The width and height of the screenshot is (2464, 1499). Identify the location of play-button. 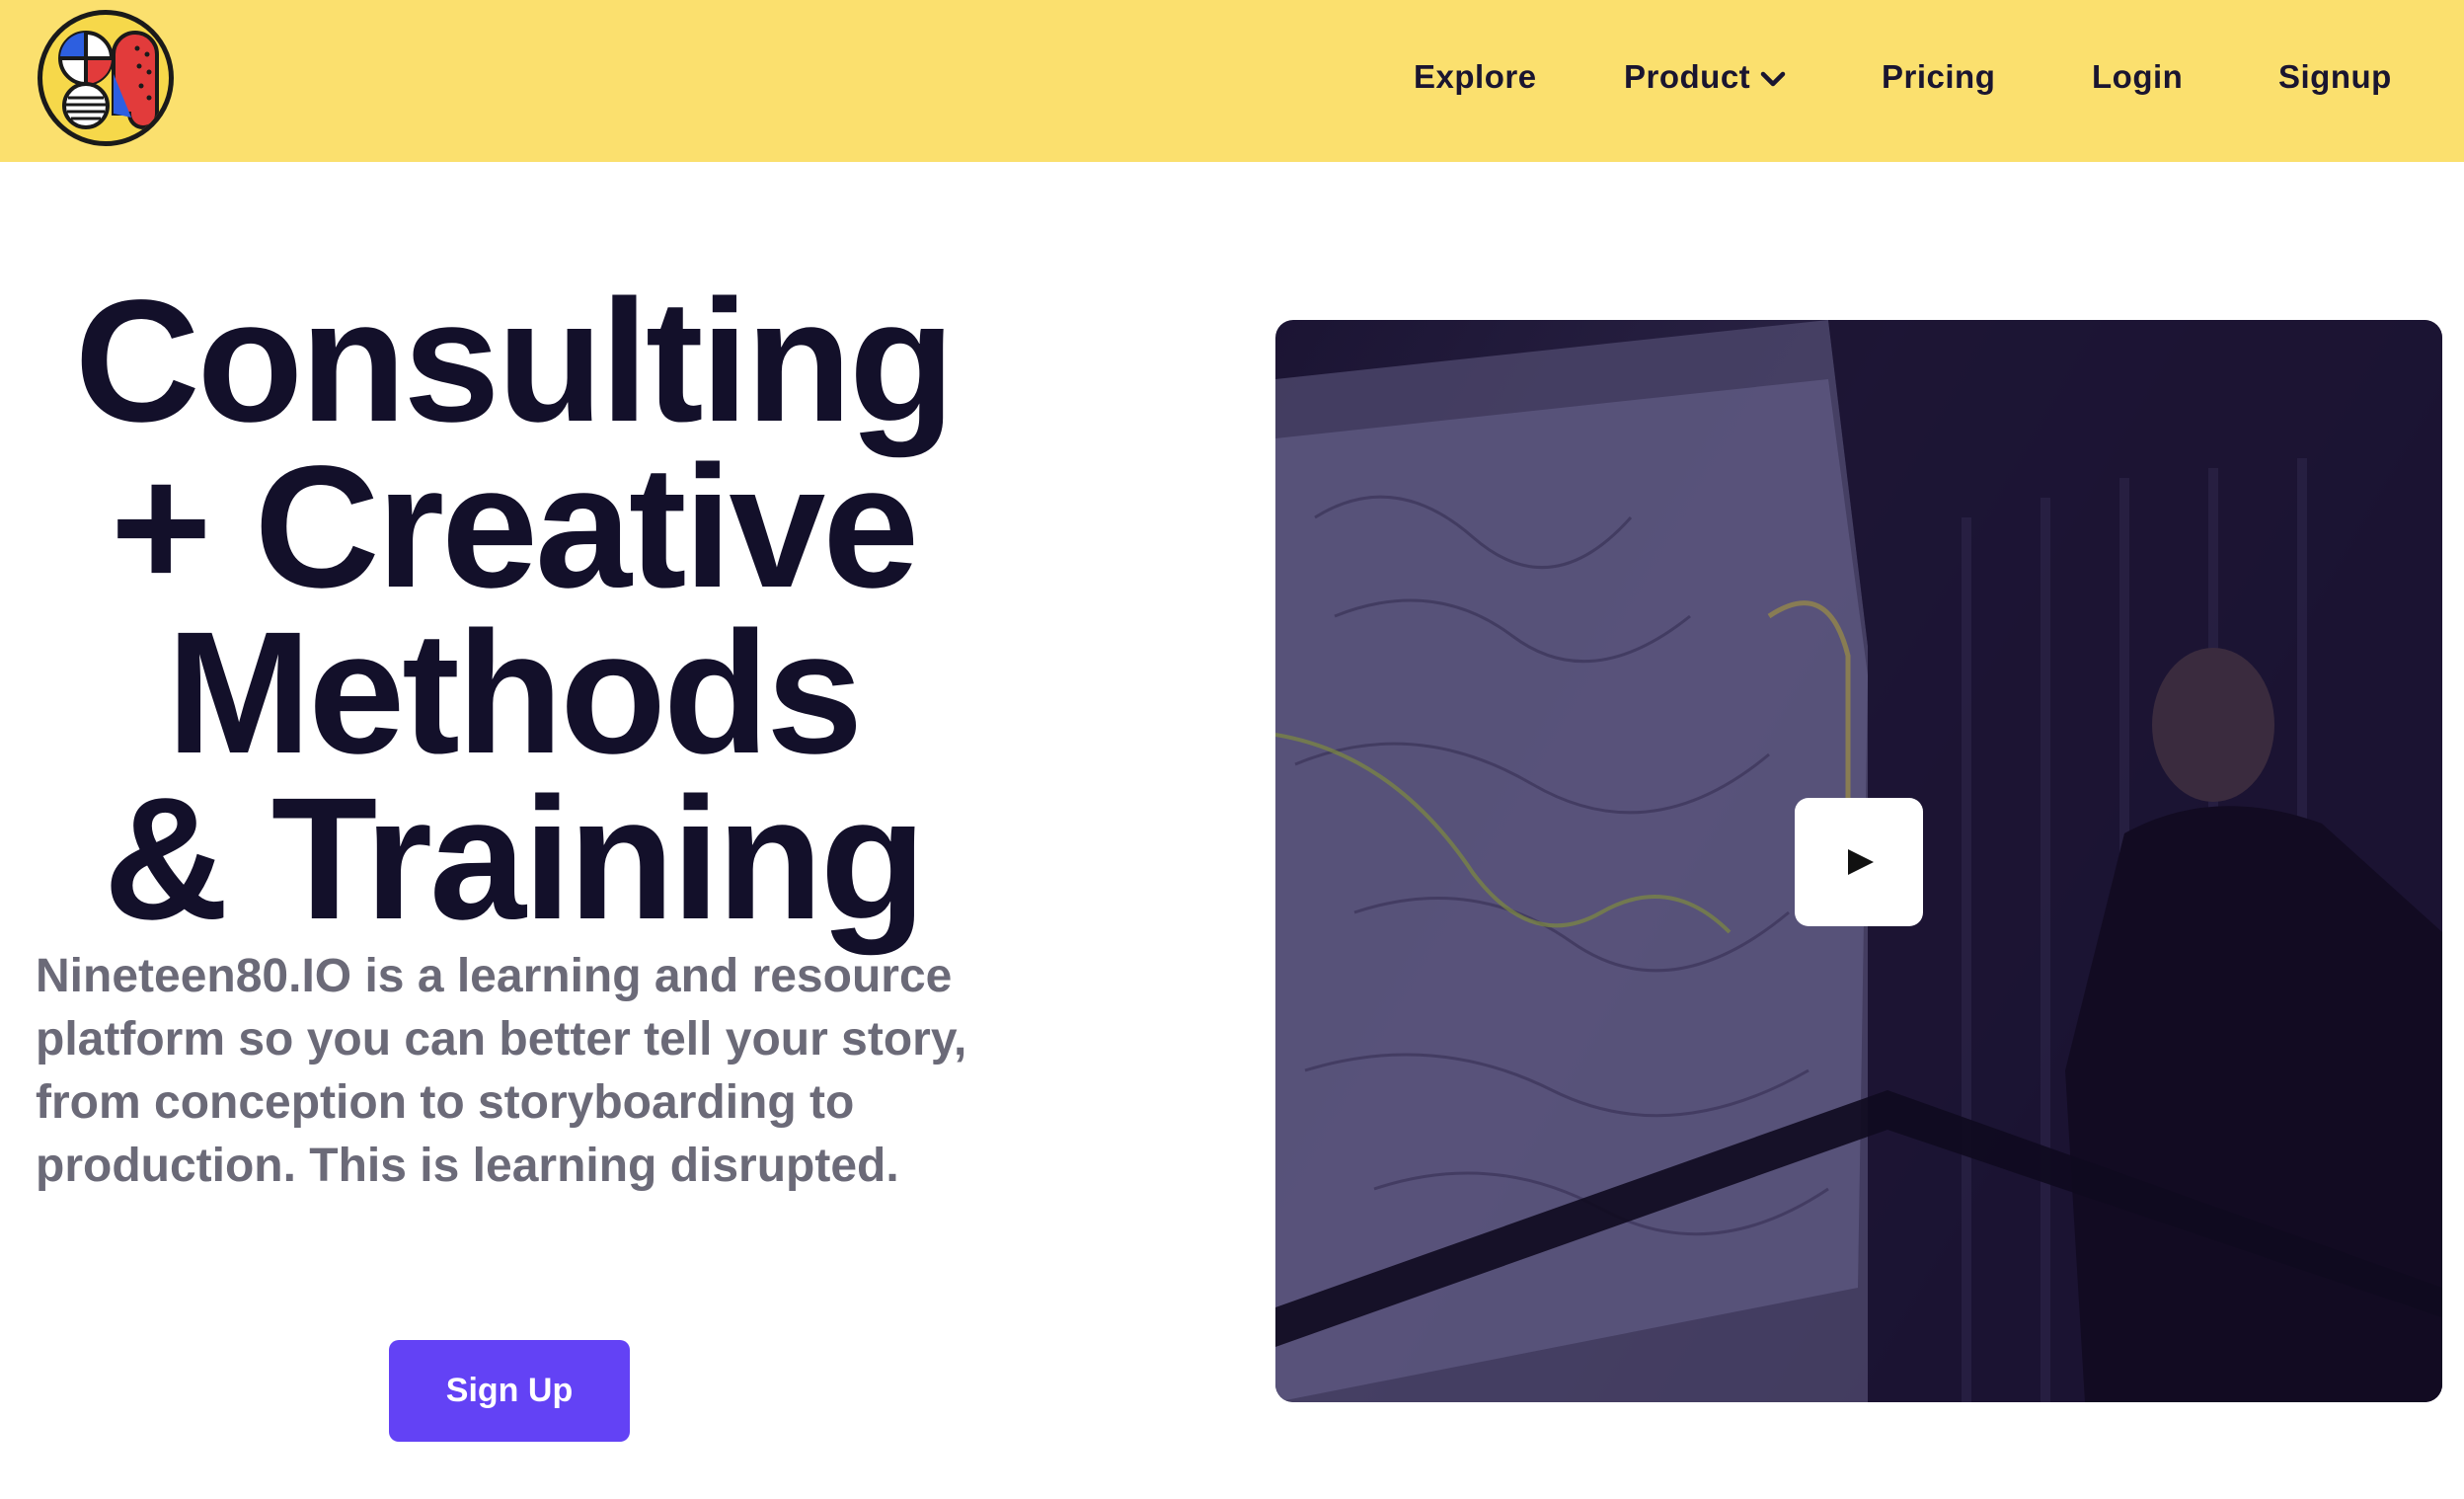
(1859, 862).